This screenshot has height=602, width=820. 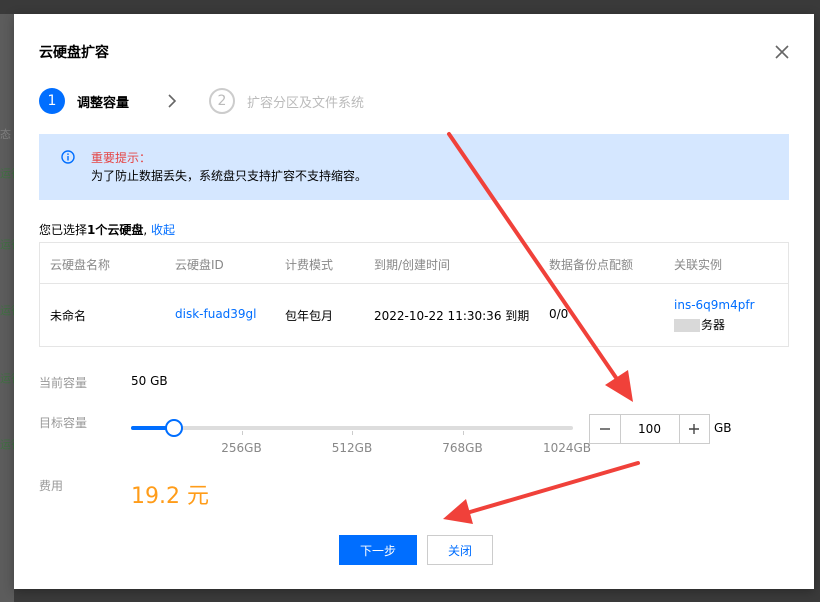 I want to click on notice-title: 重要提示：, so click(x=121, y=158).